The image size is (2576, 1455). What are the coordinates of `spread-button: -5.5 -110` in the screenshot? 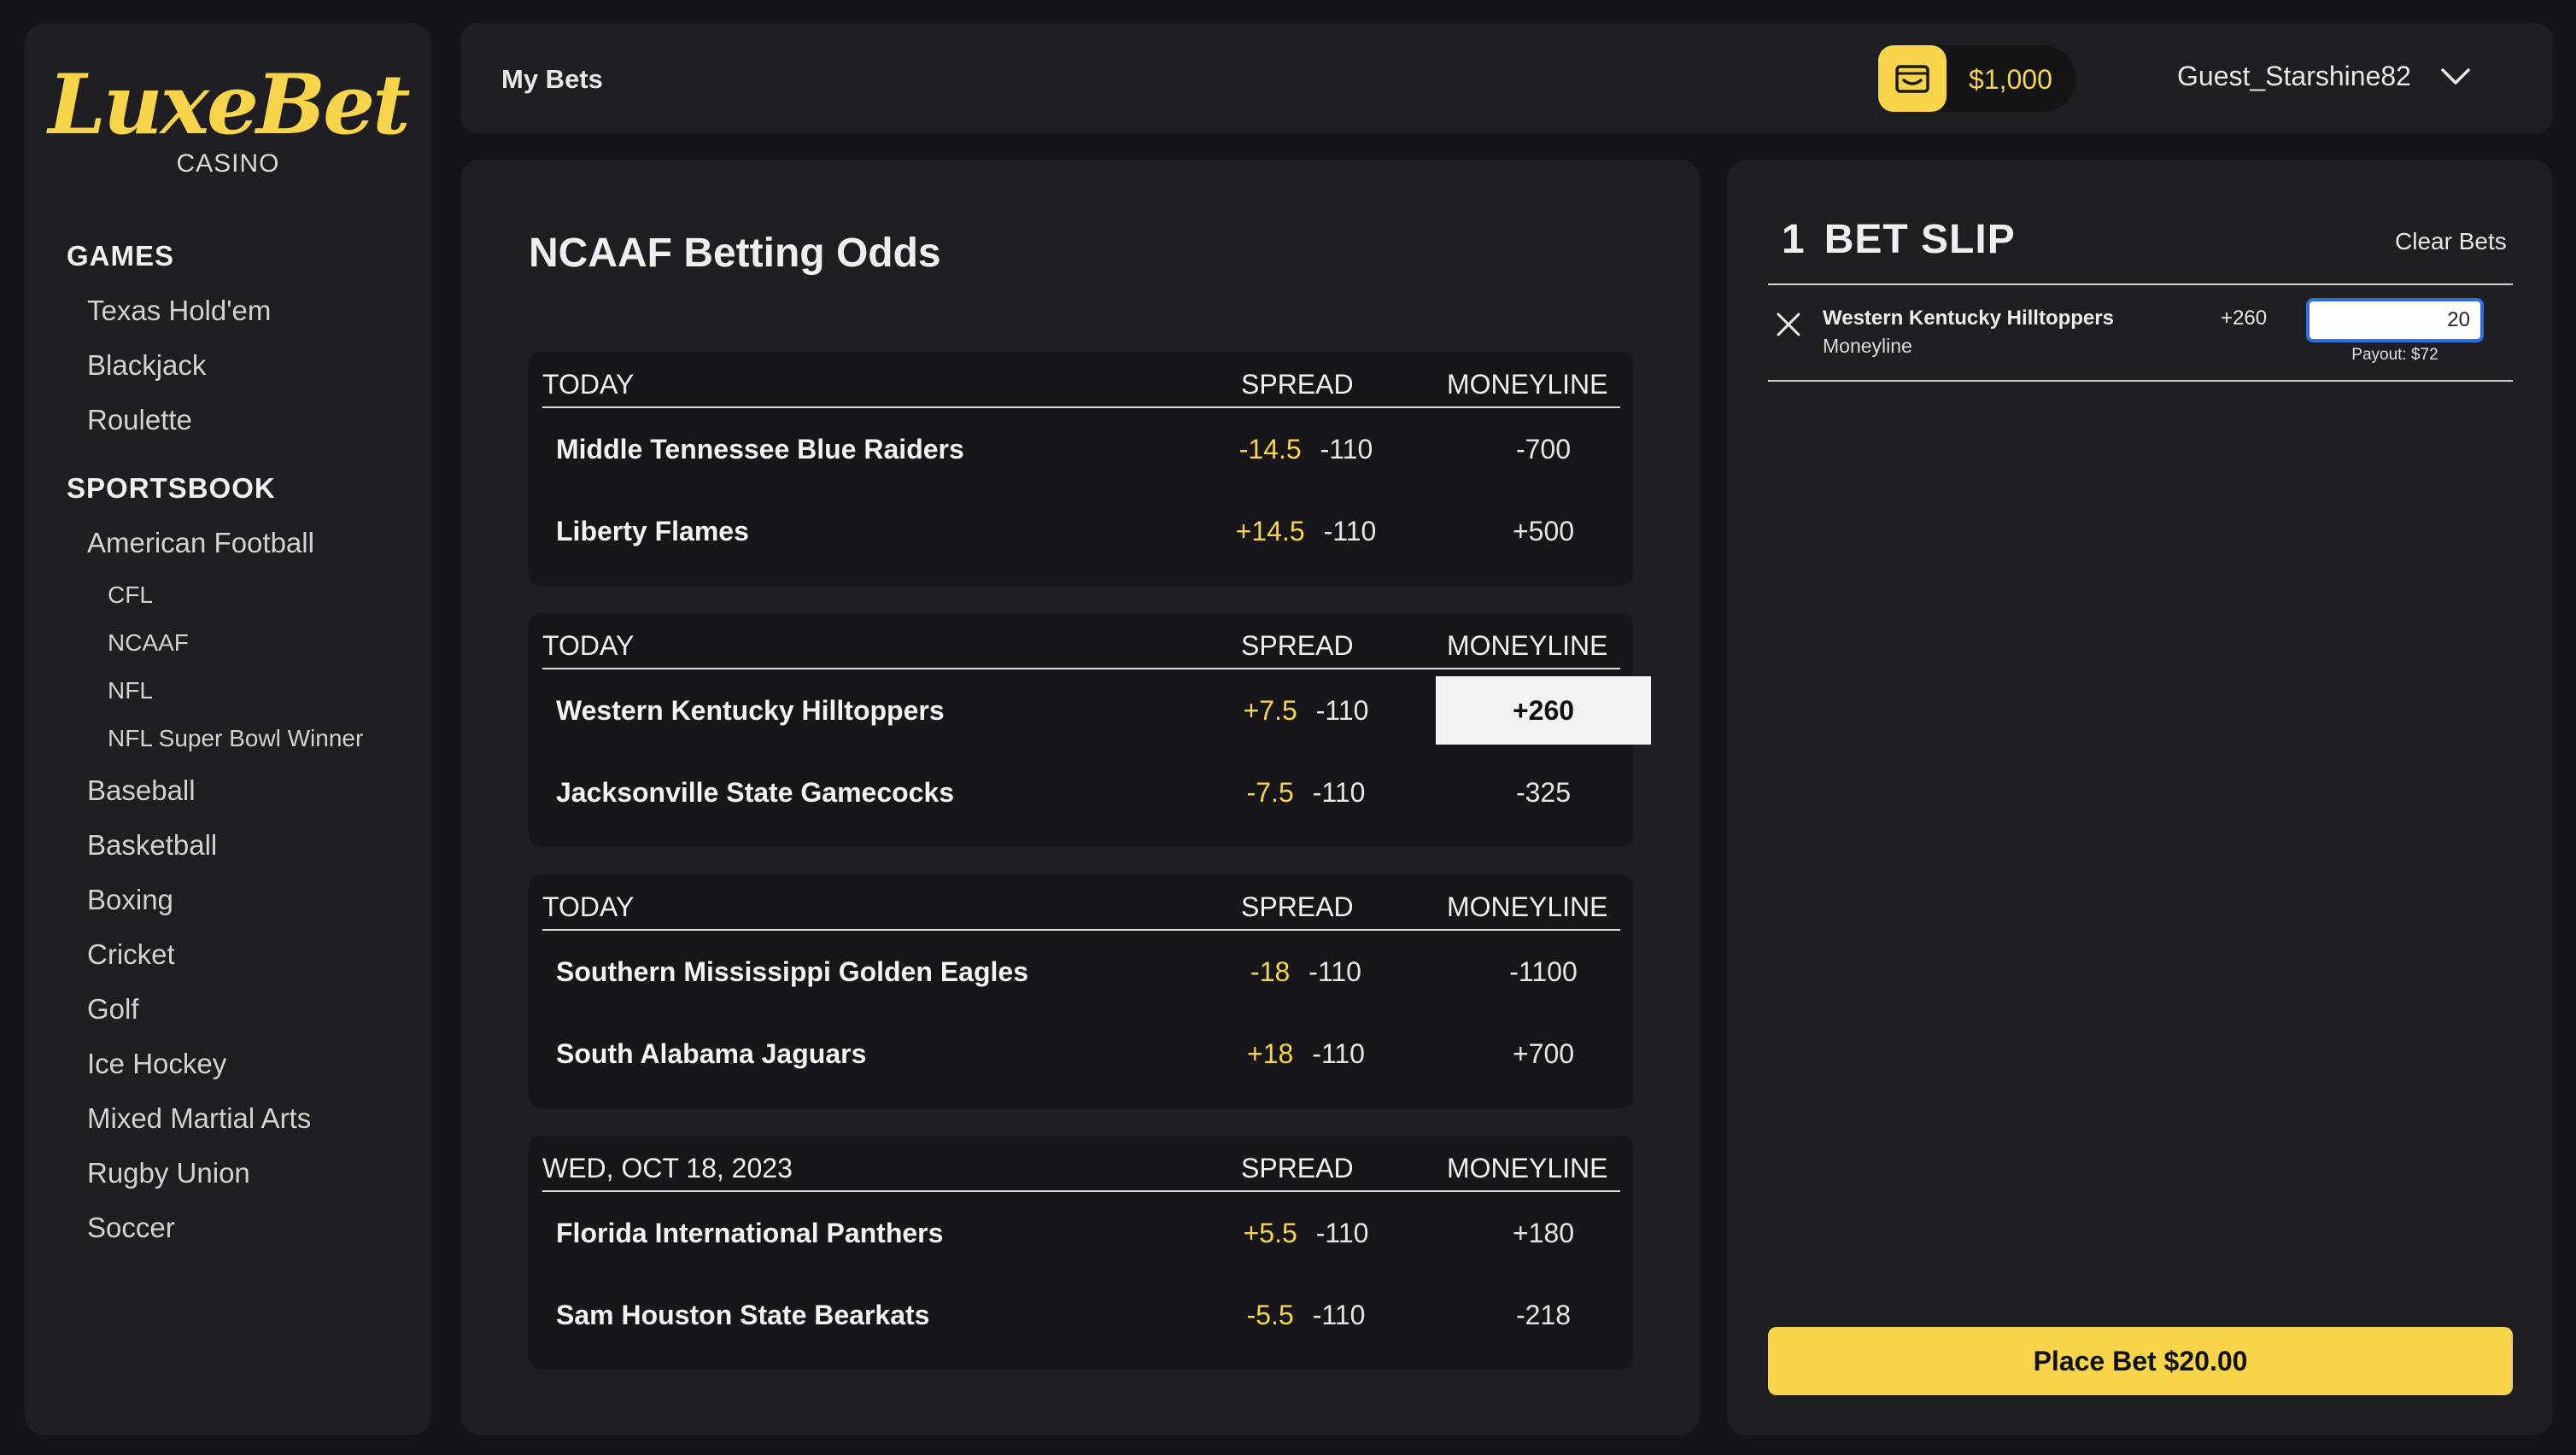 It's located at (1306, 1316).